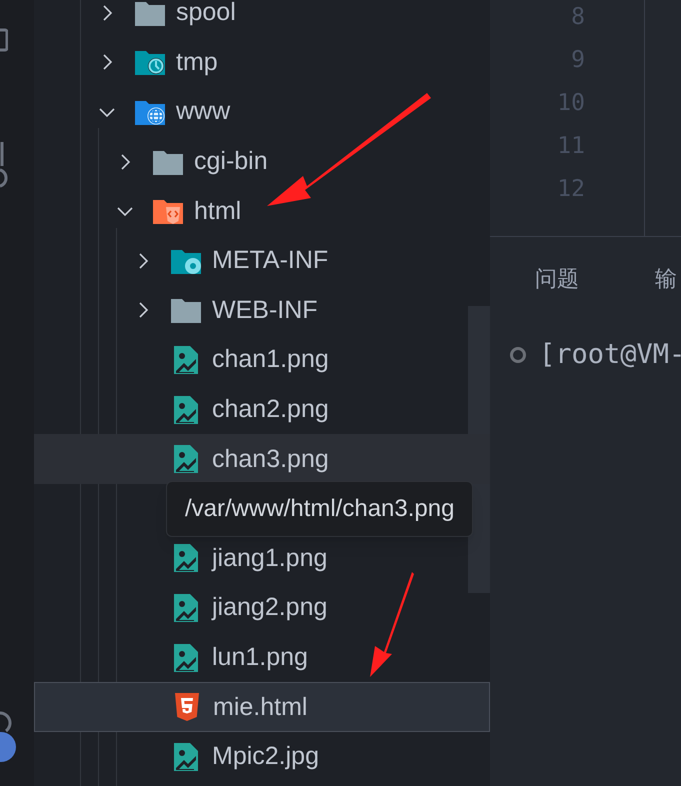 Image resolution: width=681 pixels, height=786 pixels. I want to click on terminal-status-icon, so click(518, 355).